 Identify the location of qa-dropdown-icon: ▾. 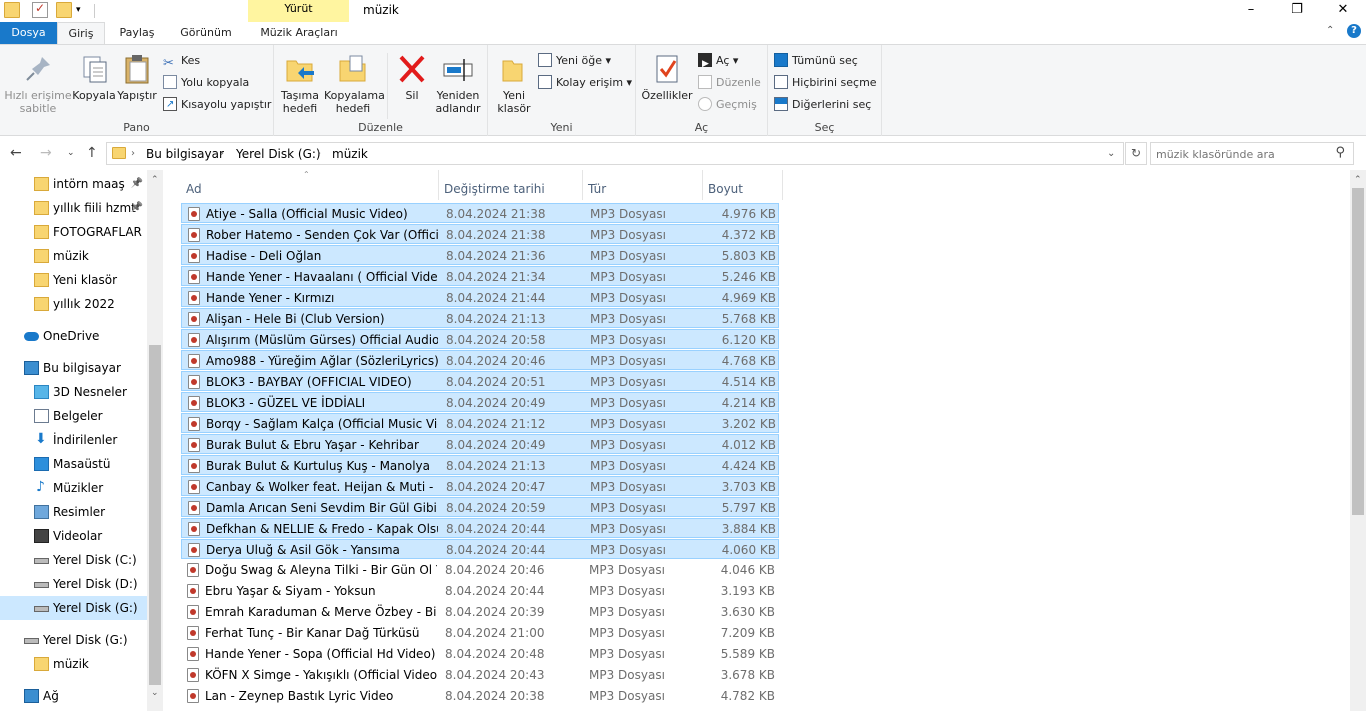
(84, 13).